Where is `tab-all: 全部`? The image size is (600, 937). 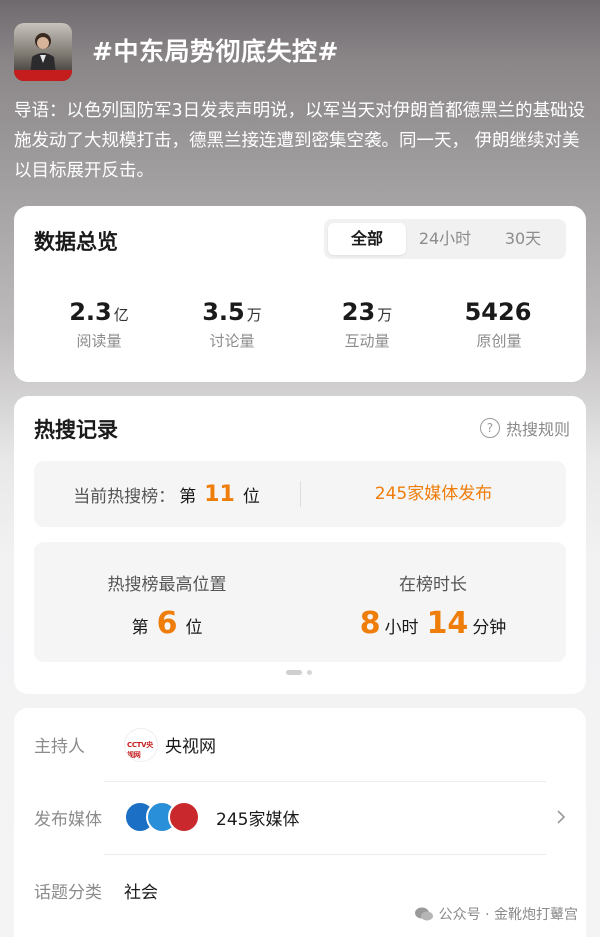
tab-all: 全部 is located at coordinates (367, 239).